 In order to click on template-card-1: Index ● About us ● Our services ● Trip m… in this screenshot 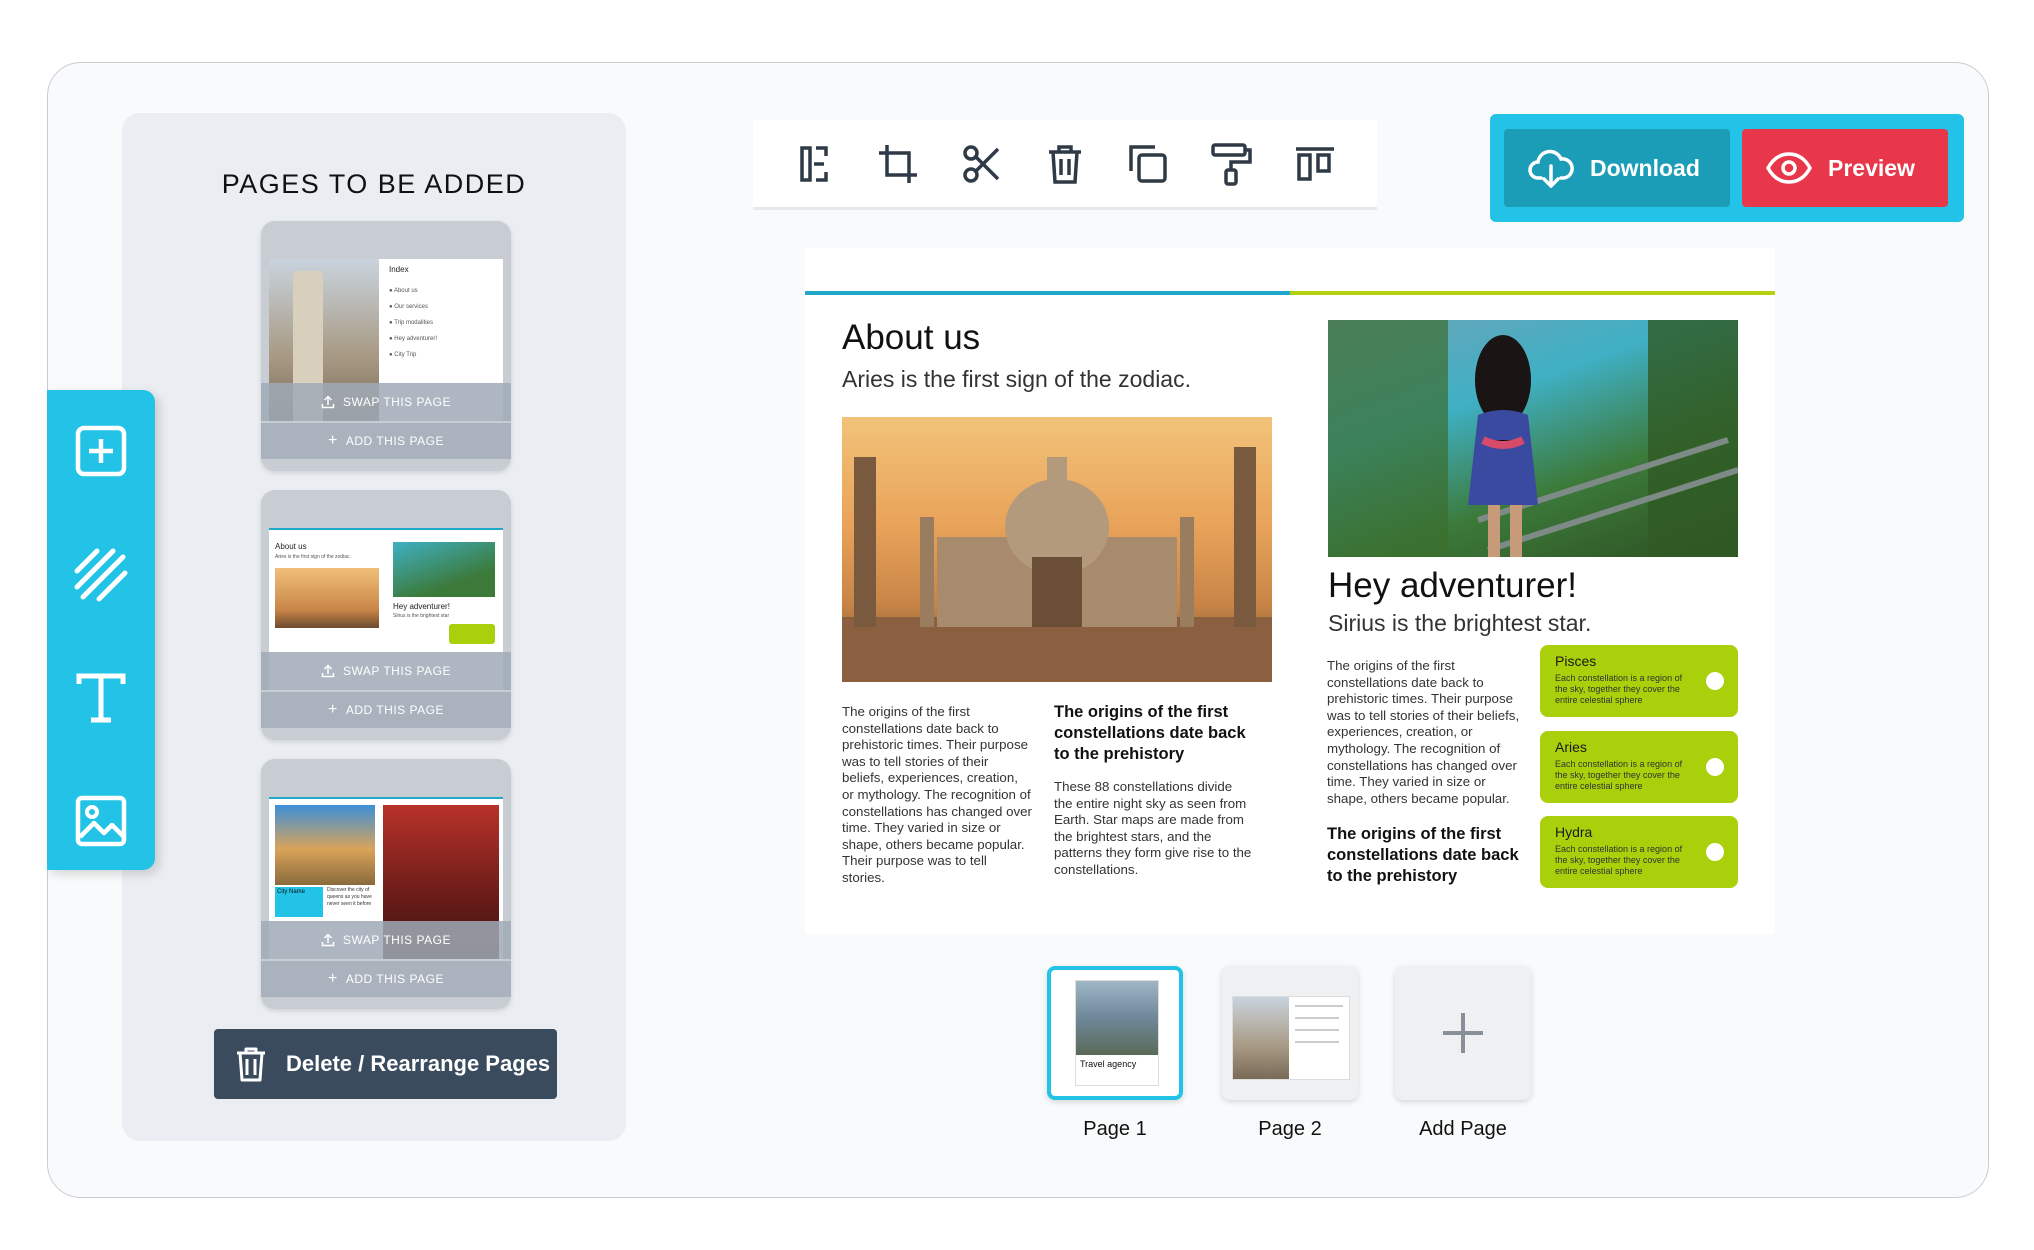, I will do `click(386, 346)`.